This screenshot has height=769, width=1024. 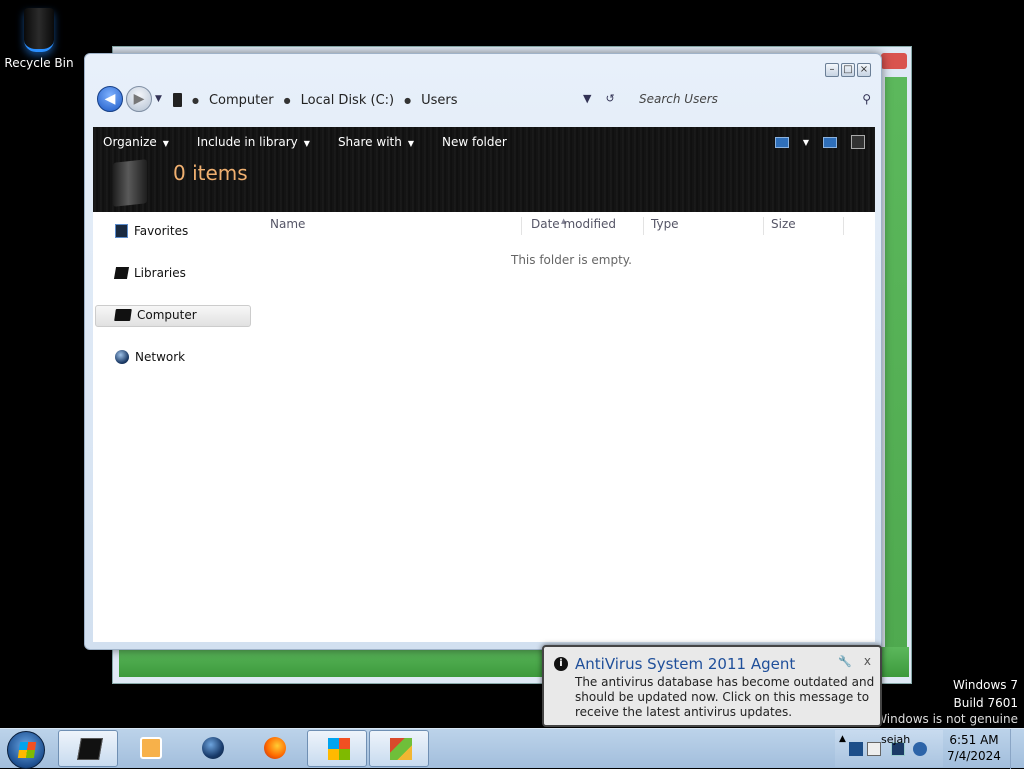 What do you see at coordinates (39, 63) in the screenshot?
I see `recycle-bin-label: Recycle Bin` at bounding box center [39, 63].